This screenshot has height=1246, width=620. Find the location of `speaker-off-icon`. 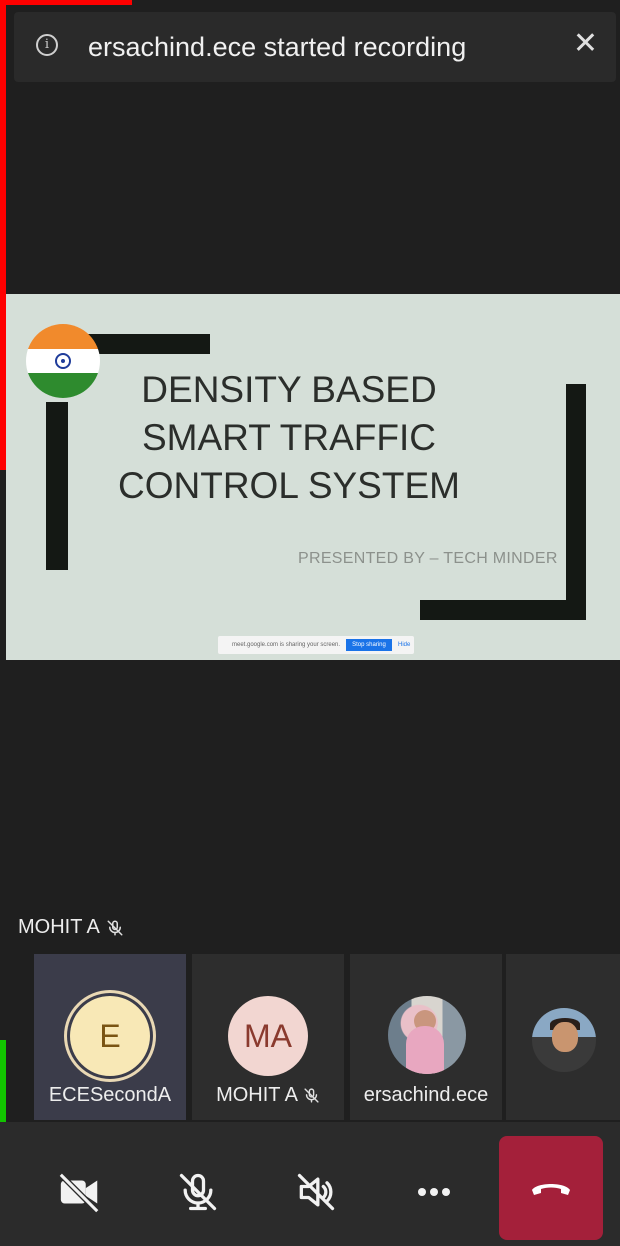

speaker-off-icon is located at coordinates (316, 1192).